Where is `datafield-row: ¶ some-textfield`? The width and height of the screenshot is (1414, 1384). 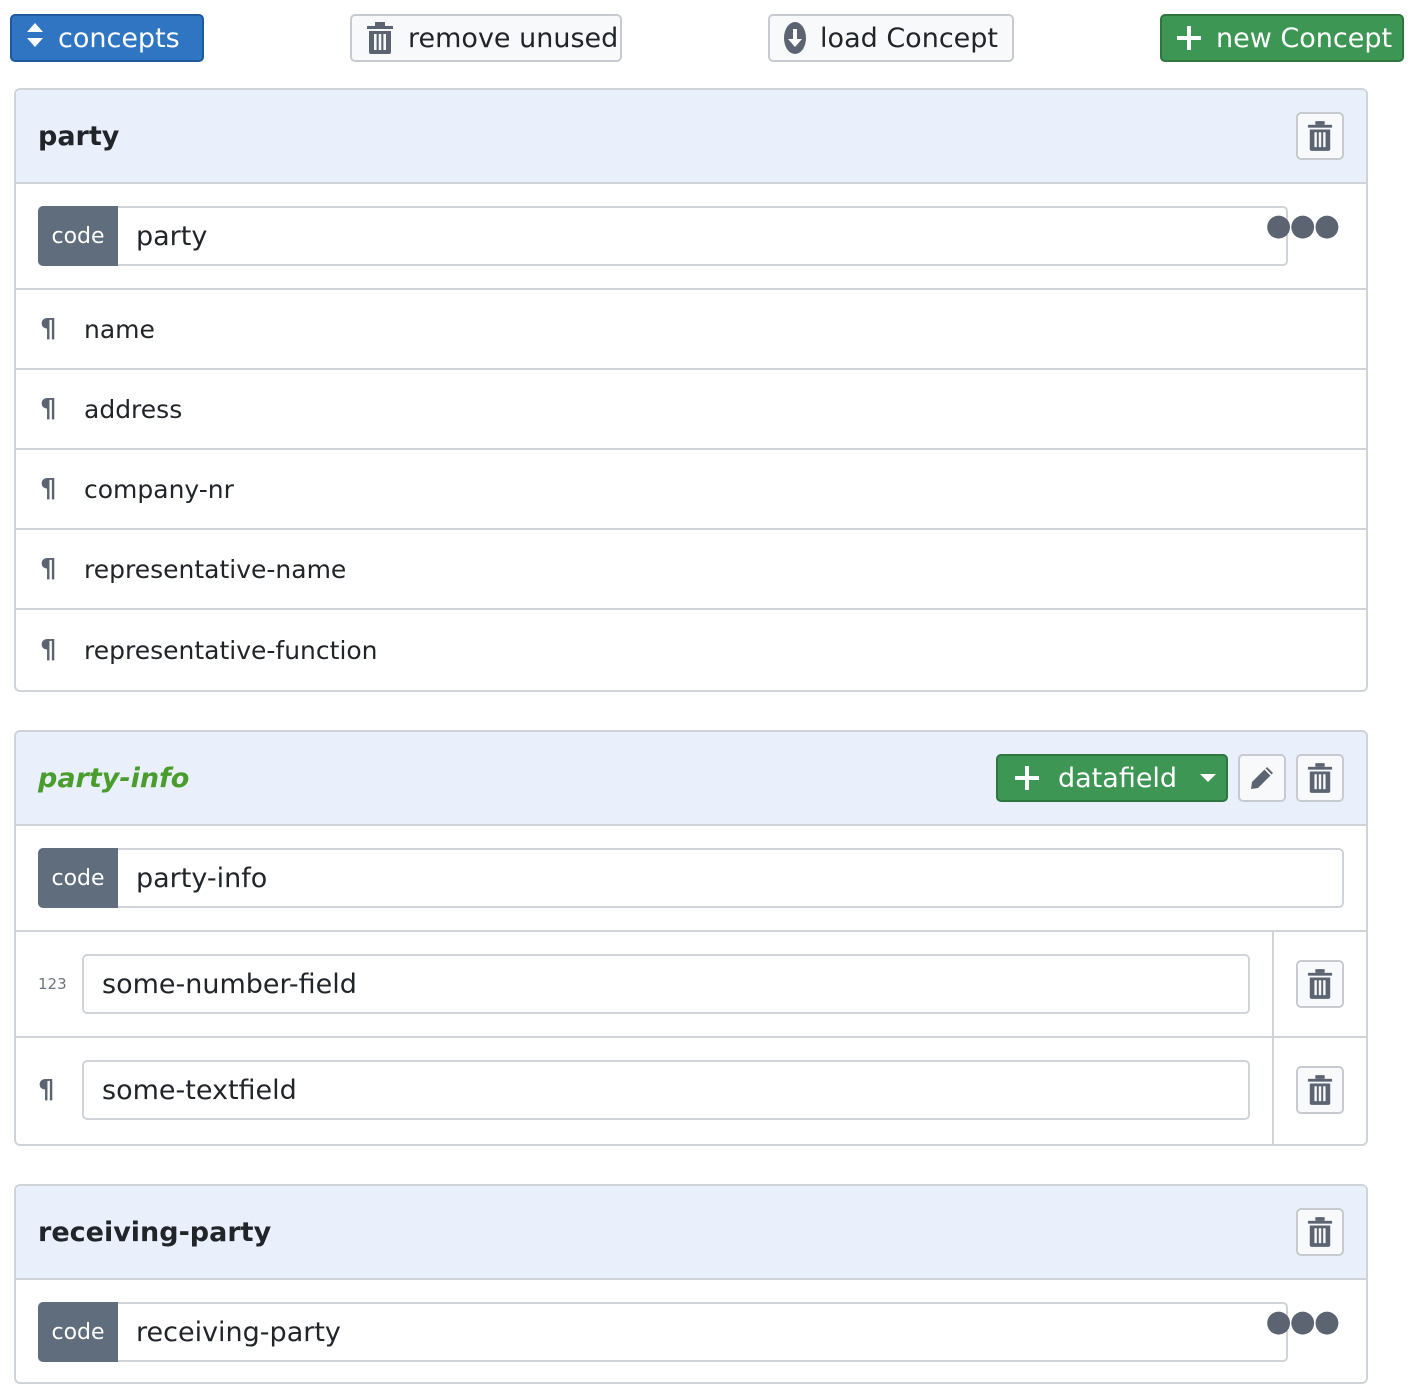 datafield-row: ¶ some-textfield is located at coordinates (691, 1091).